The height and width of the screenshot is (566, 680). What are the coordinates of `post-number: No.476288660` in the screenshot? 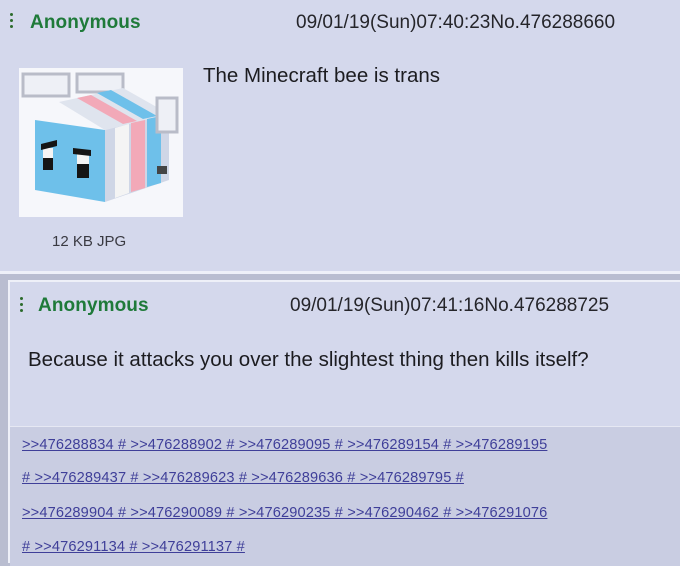 It's located at (552, 22).